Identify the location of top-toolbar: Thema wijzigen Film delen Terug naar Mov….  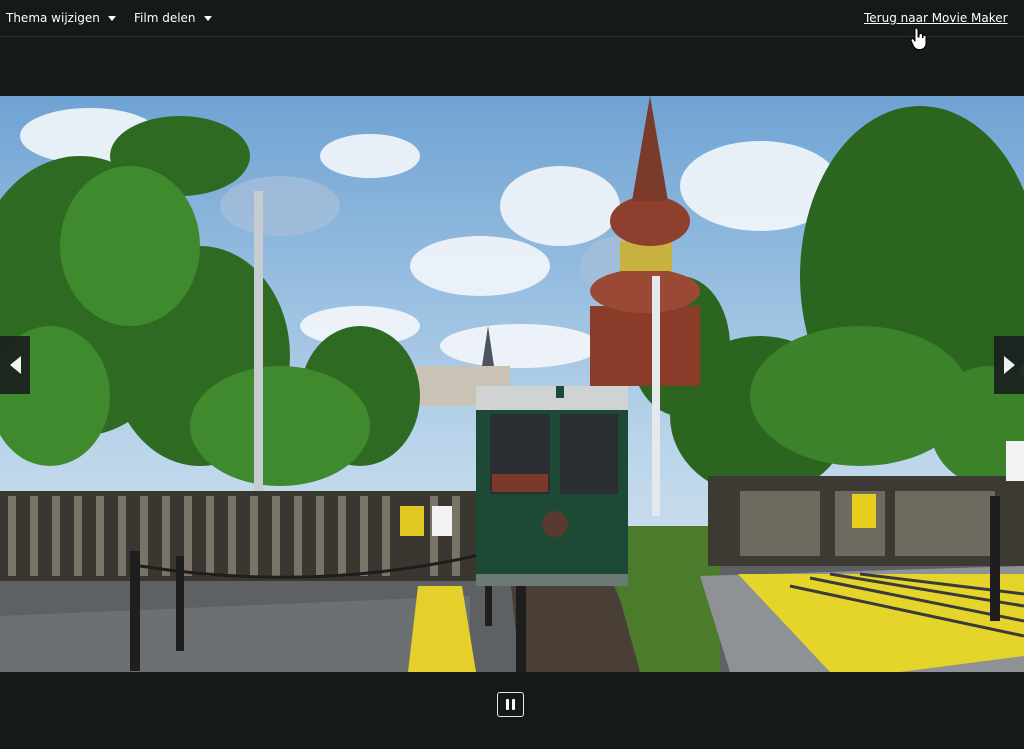
(512, 18).